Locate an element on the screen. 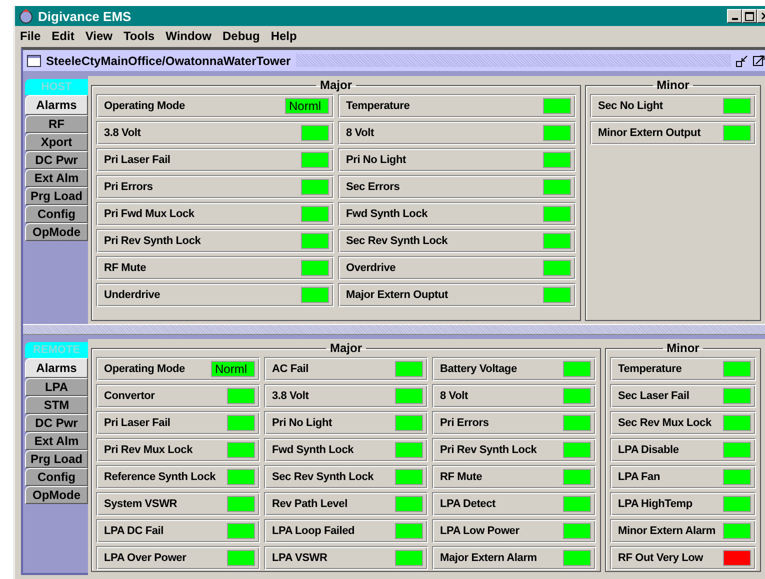  alarm-label: Major Extern Alarm is located at coordinates (488, 558).